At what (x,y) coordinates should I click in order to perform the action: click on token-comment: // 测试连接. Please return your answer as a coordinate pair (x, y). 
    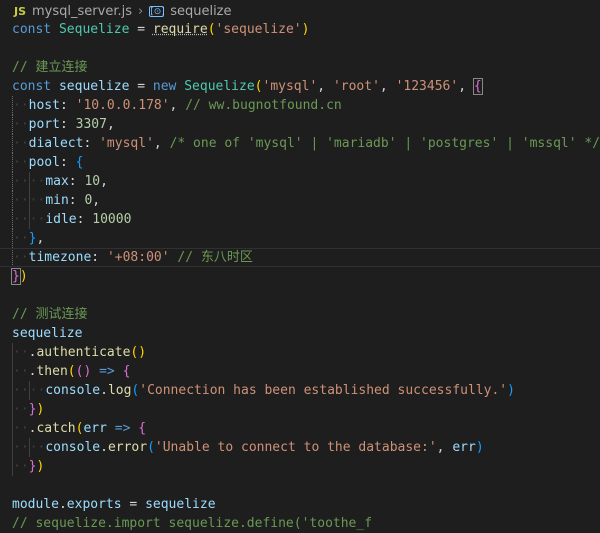
    Looking at the image, I should click on (50, 314).